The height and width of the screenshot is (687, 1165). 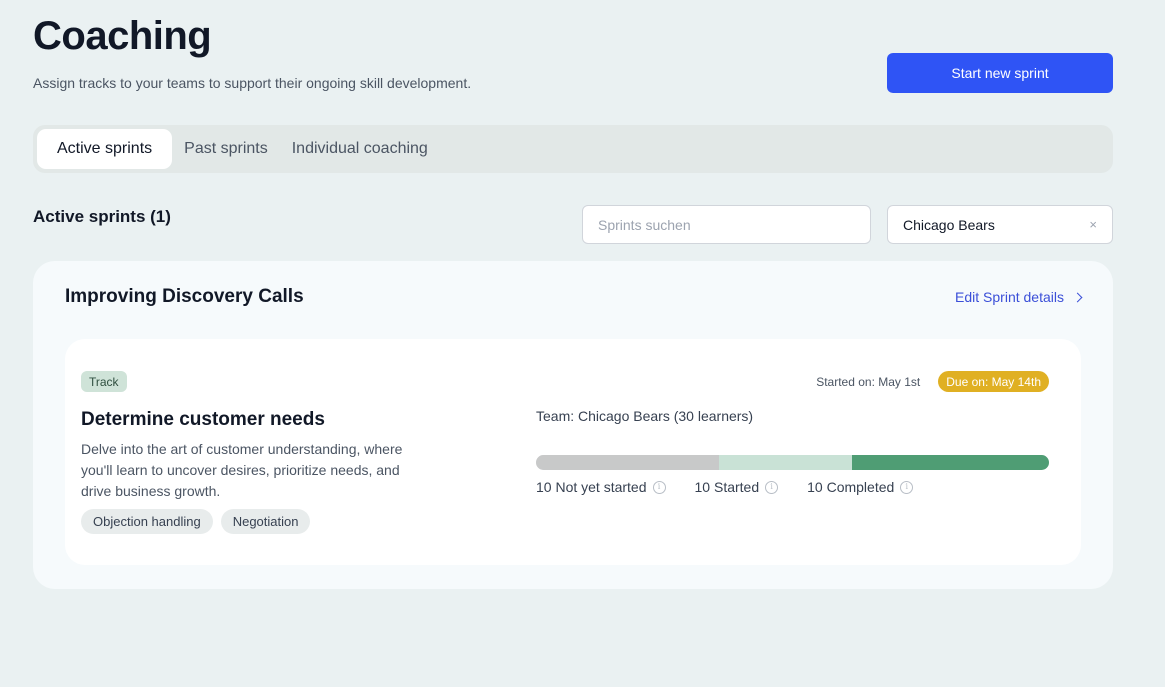 I want to click on tab-past-sprints: Past sprints, so click(x=226, y=149).